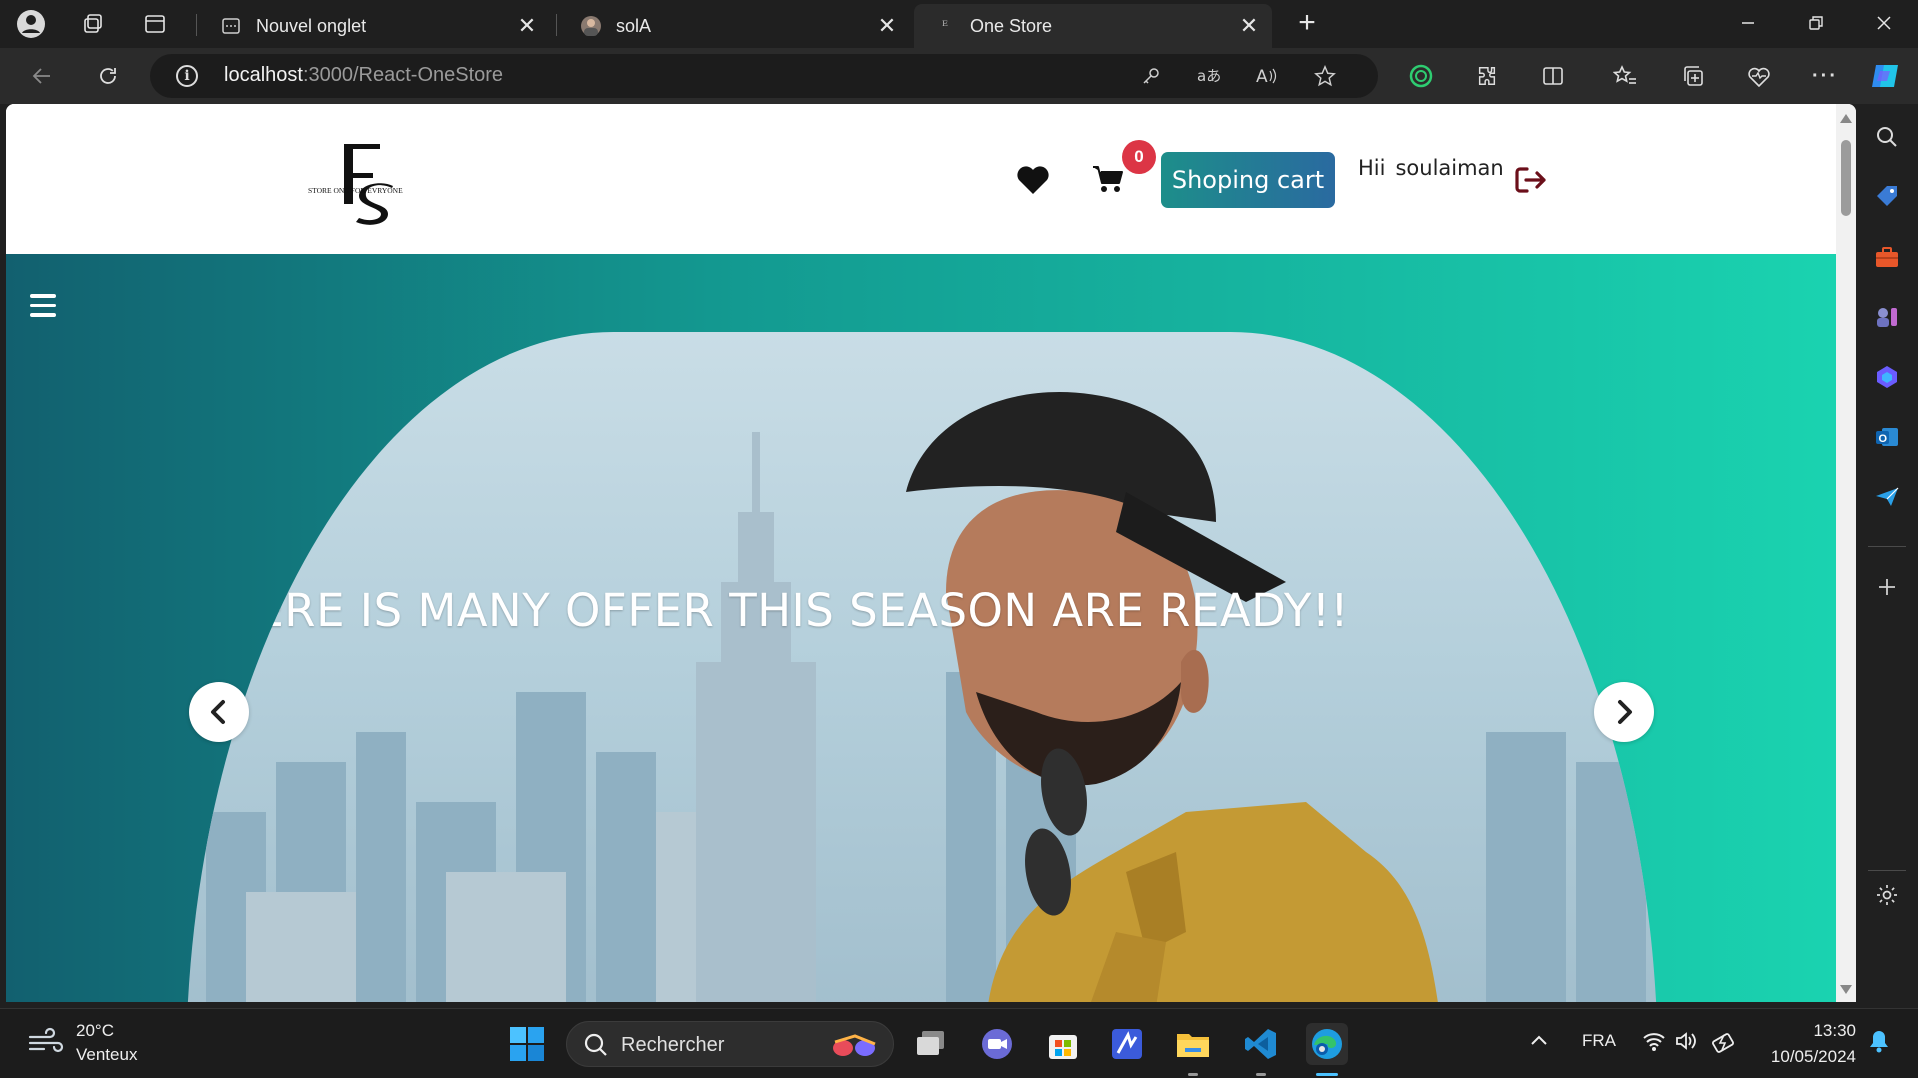 The width and height of the screenshot is (1918, 1078). What do you see at coordinates (1885, 76) in the screenshot?
I see `copilot-icon` at bounding box center [1885, 76].